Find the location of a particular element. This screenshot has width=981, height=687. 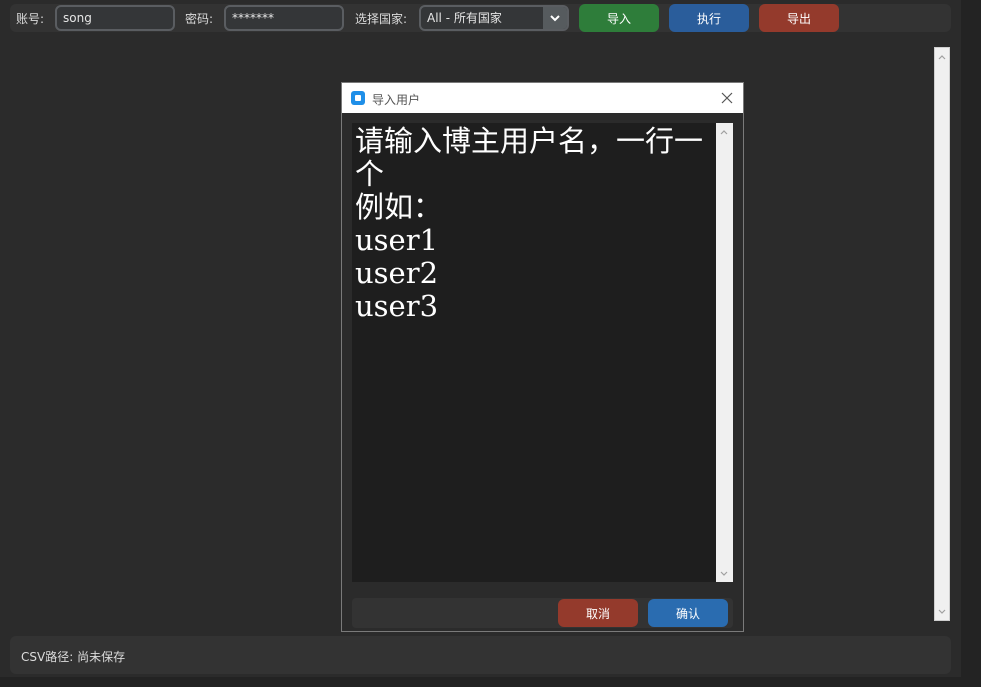

country-select: All - 所有国家 is located at coordinates (494, 18).